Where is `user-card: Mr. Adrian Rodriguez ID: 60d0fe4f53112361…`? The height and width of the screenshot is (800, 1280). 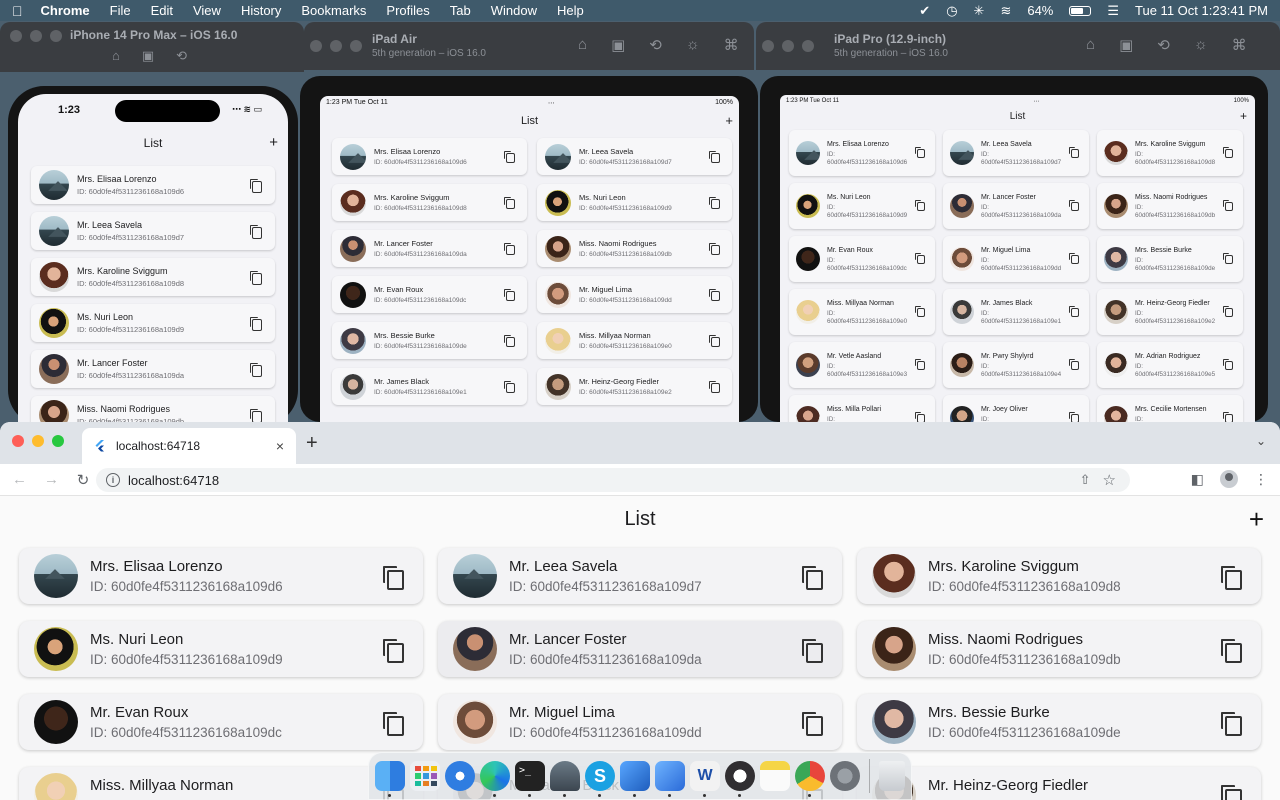 user-card: Mr. Adrian Rodriguez ID: 60d0fe4f53112361… is located at coordinates (1170, 365).